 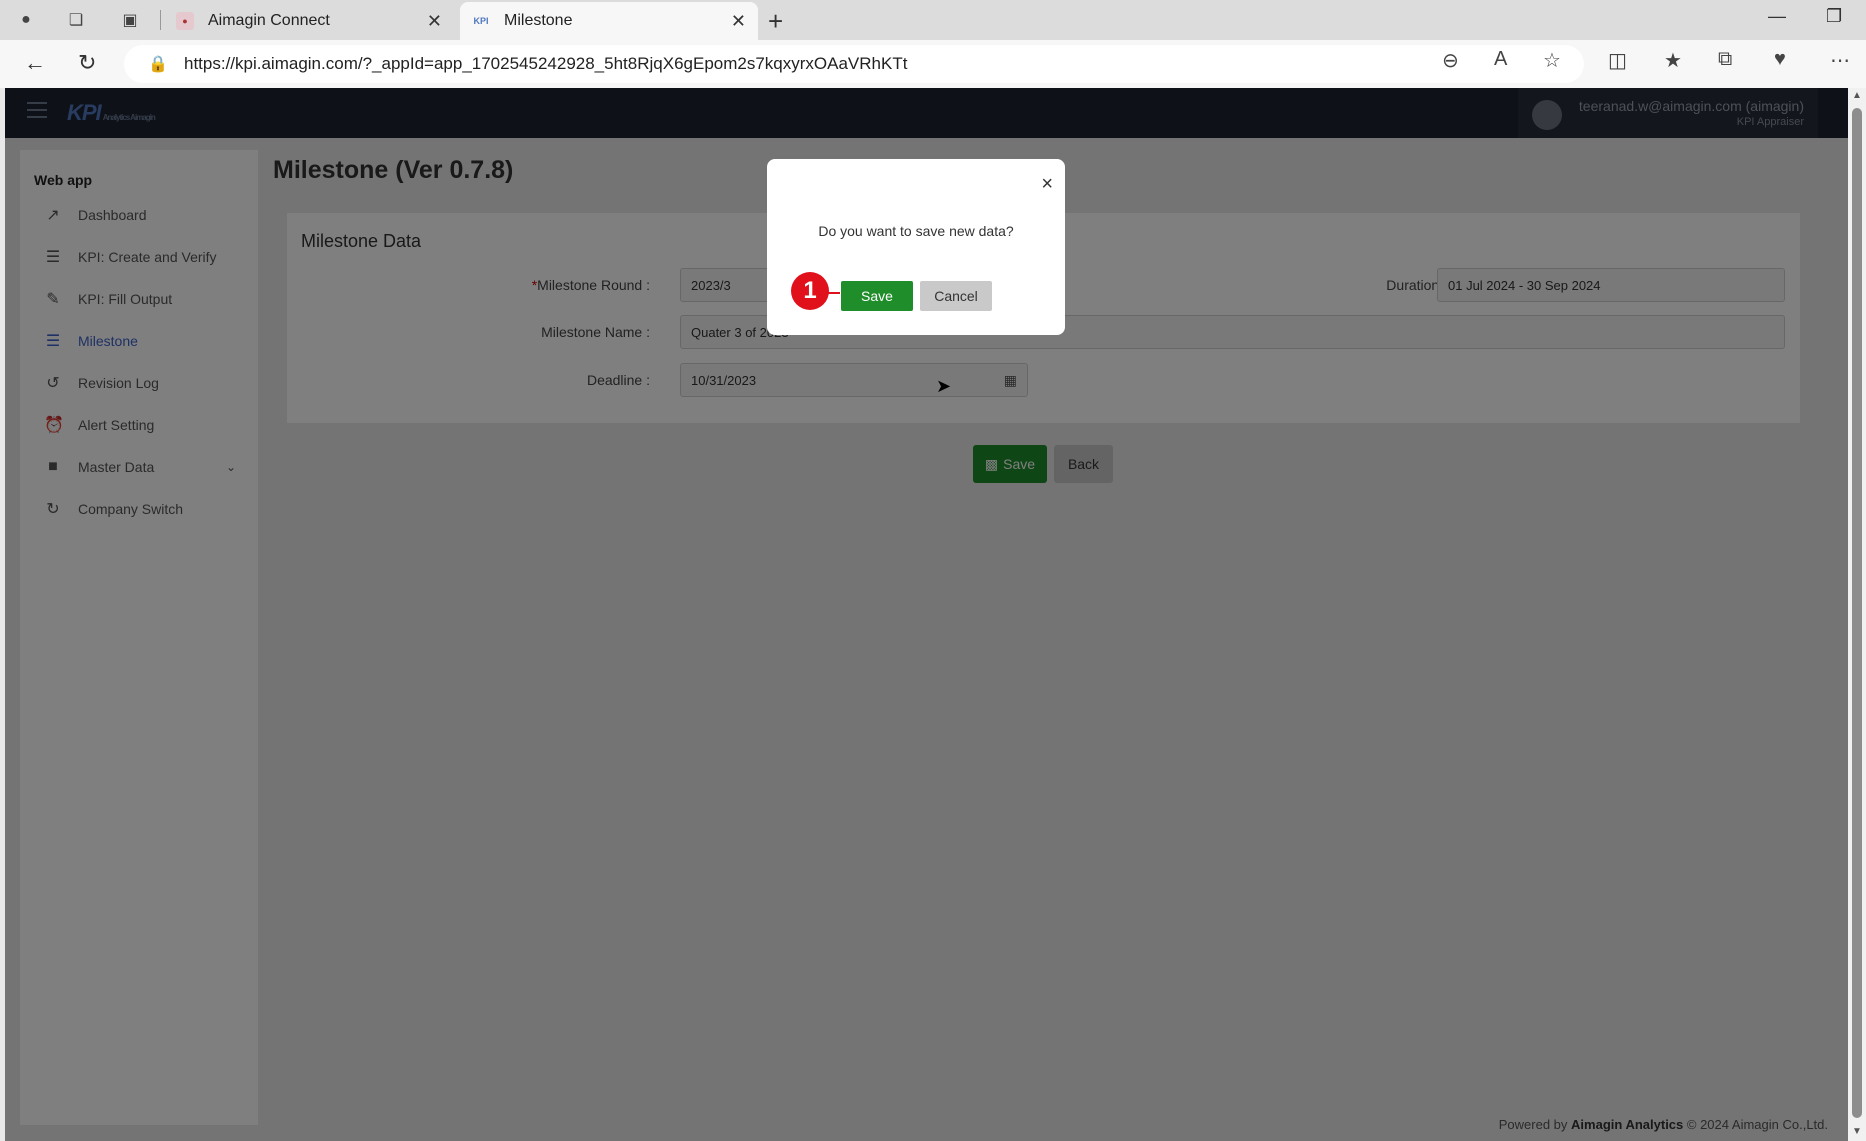 What do you see at coordinates (944, 386) in the screenshot?
I see `mouse-cursor-icon: ➤` at bounding box center [944, 386].